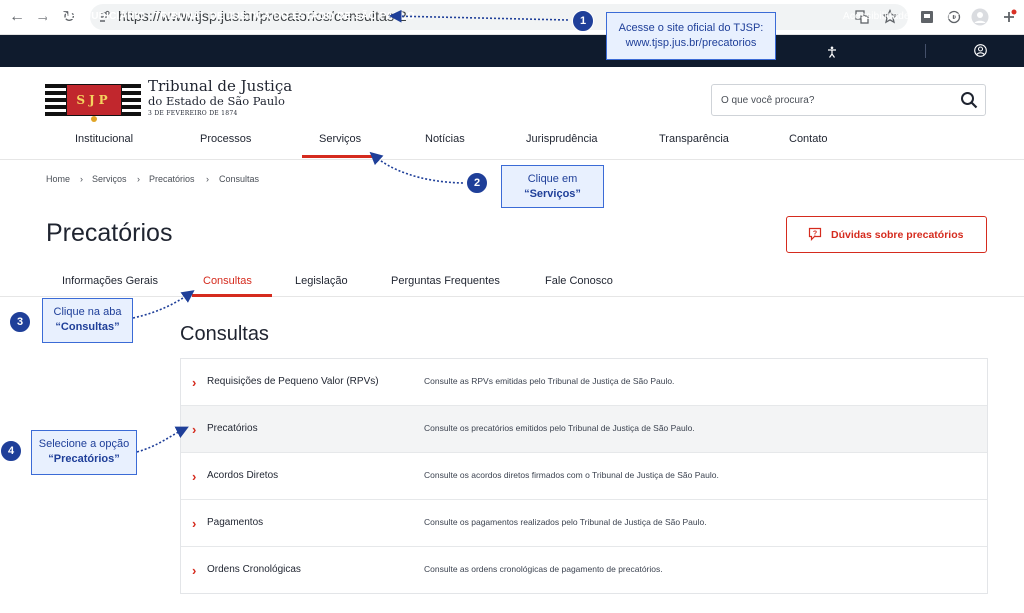  Describe the element at coordinates (477, 183) in the screenshot. I see `step-number-badge: 2` at that location.